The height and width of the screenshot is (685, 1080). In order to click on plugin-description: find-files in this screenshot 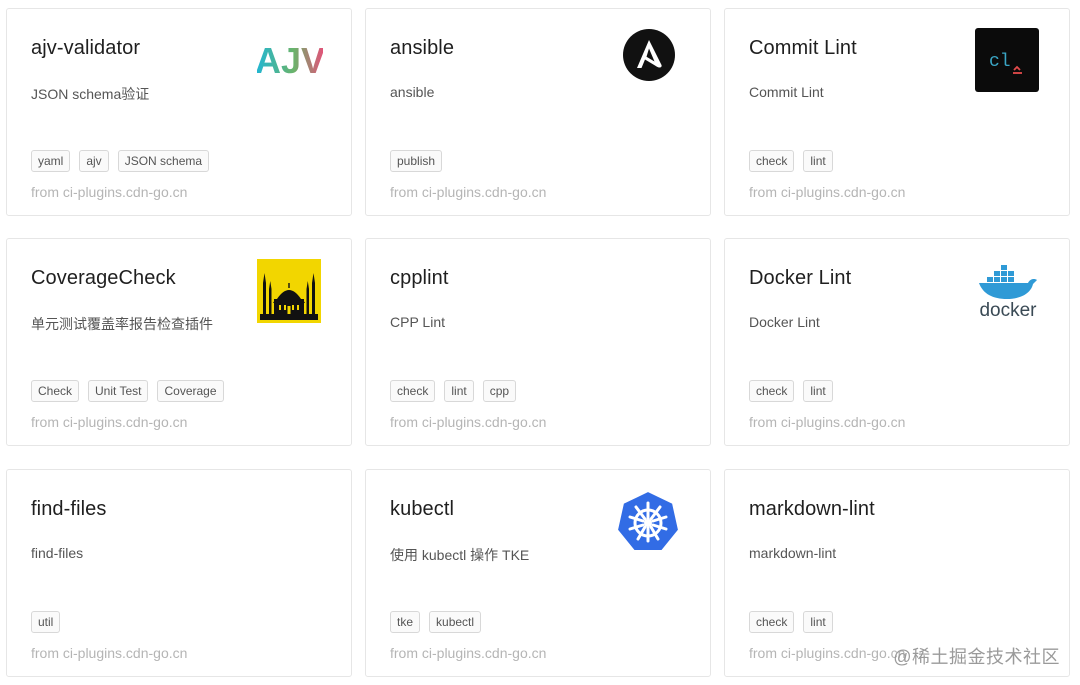, I will do `click(57, 553)`.